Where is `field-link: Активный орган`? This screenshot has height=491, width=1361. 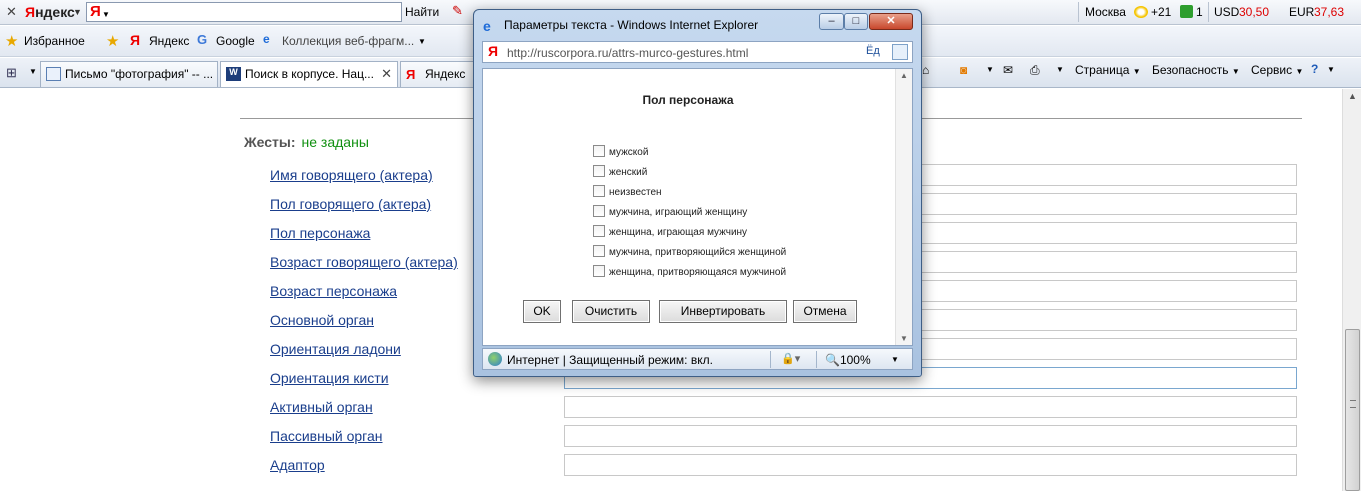 field-link: Активный орган is located at coordinates (321, 407).